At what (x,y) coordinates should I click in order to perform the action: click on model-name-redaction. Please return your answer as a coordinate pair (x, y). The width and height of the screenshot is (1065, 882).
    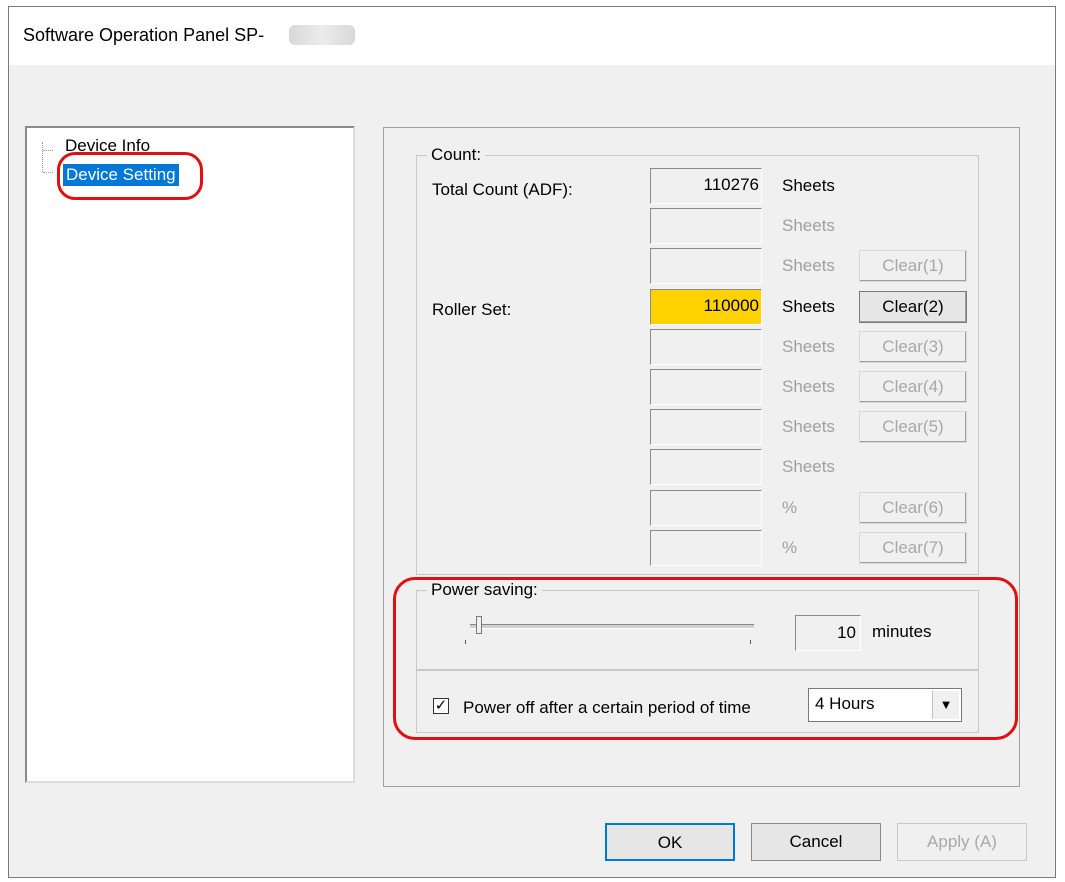
    Looking at the image, I should click on (322, 35).